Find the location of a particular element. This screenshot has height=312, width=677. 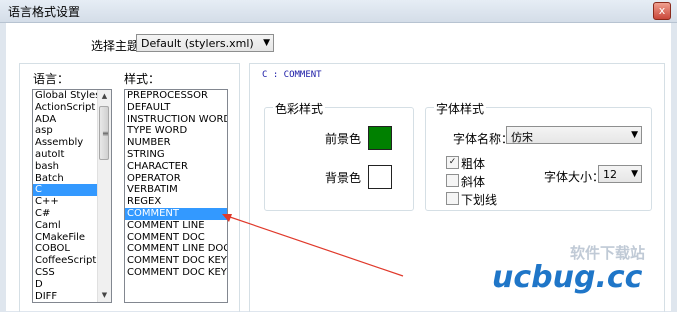

watermark-logo: 软件下载站 ucbug.cc is located at coordinates (582, 269).